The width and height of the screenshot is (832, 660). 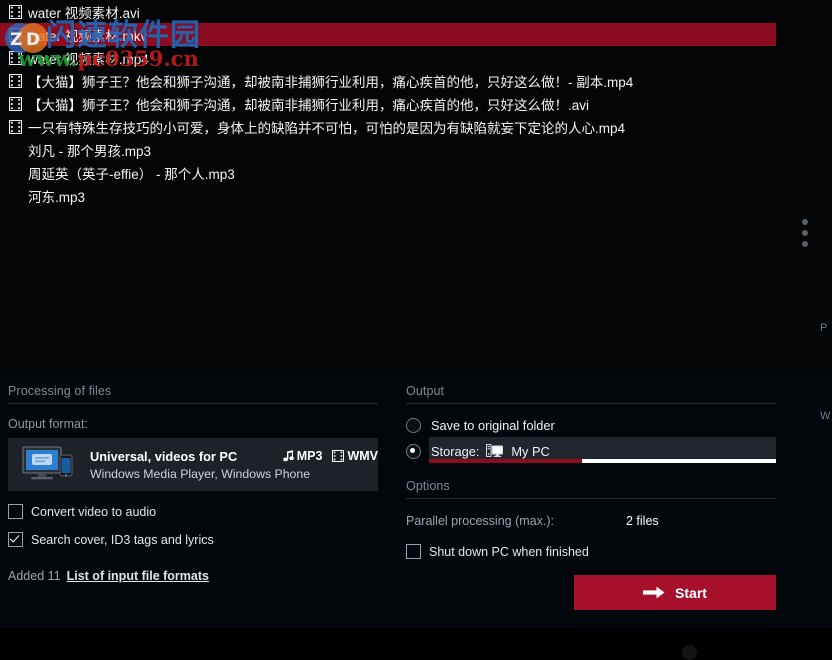 What do you see at coordinates (701, 521) in the screenshot?
I see `parallel-processing-value: 2 files` at bounding box center [701, 521].